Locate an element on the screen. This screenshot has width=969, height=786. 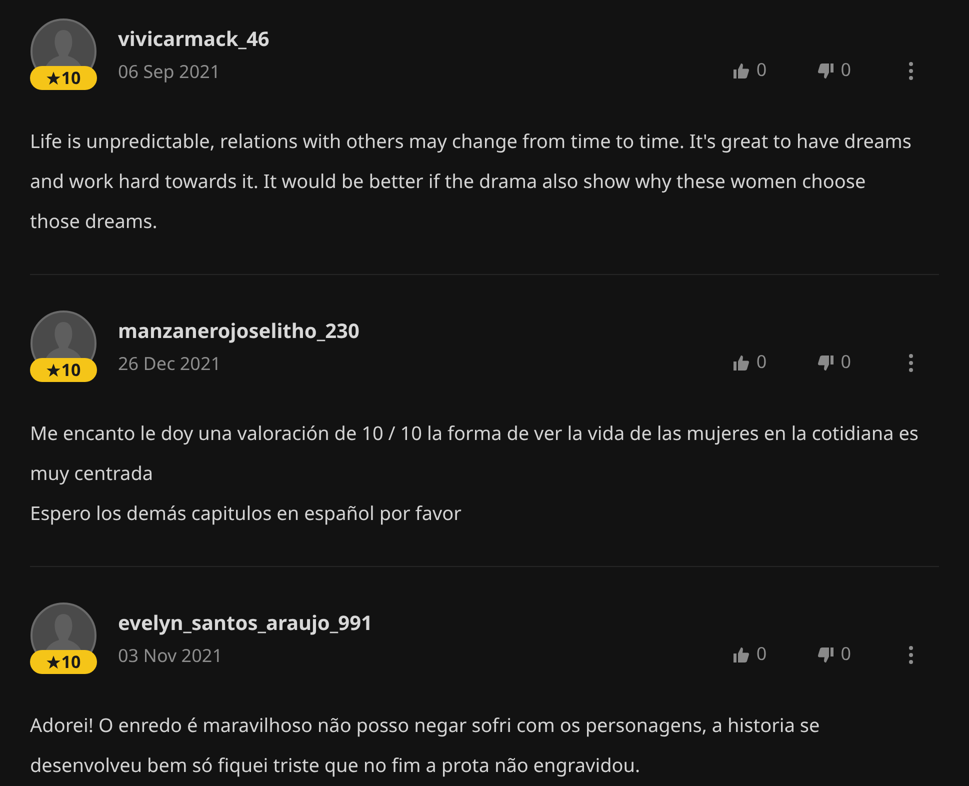
review-text: Adorei! O enredo é maravilhoso não posso negar sofri com os personagens, a historia se desenvolveu bem só fiquei triste que no fim a prota não engravidou. is located at coordinates (425, 745).